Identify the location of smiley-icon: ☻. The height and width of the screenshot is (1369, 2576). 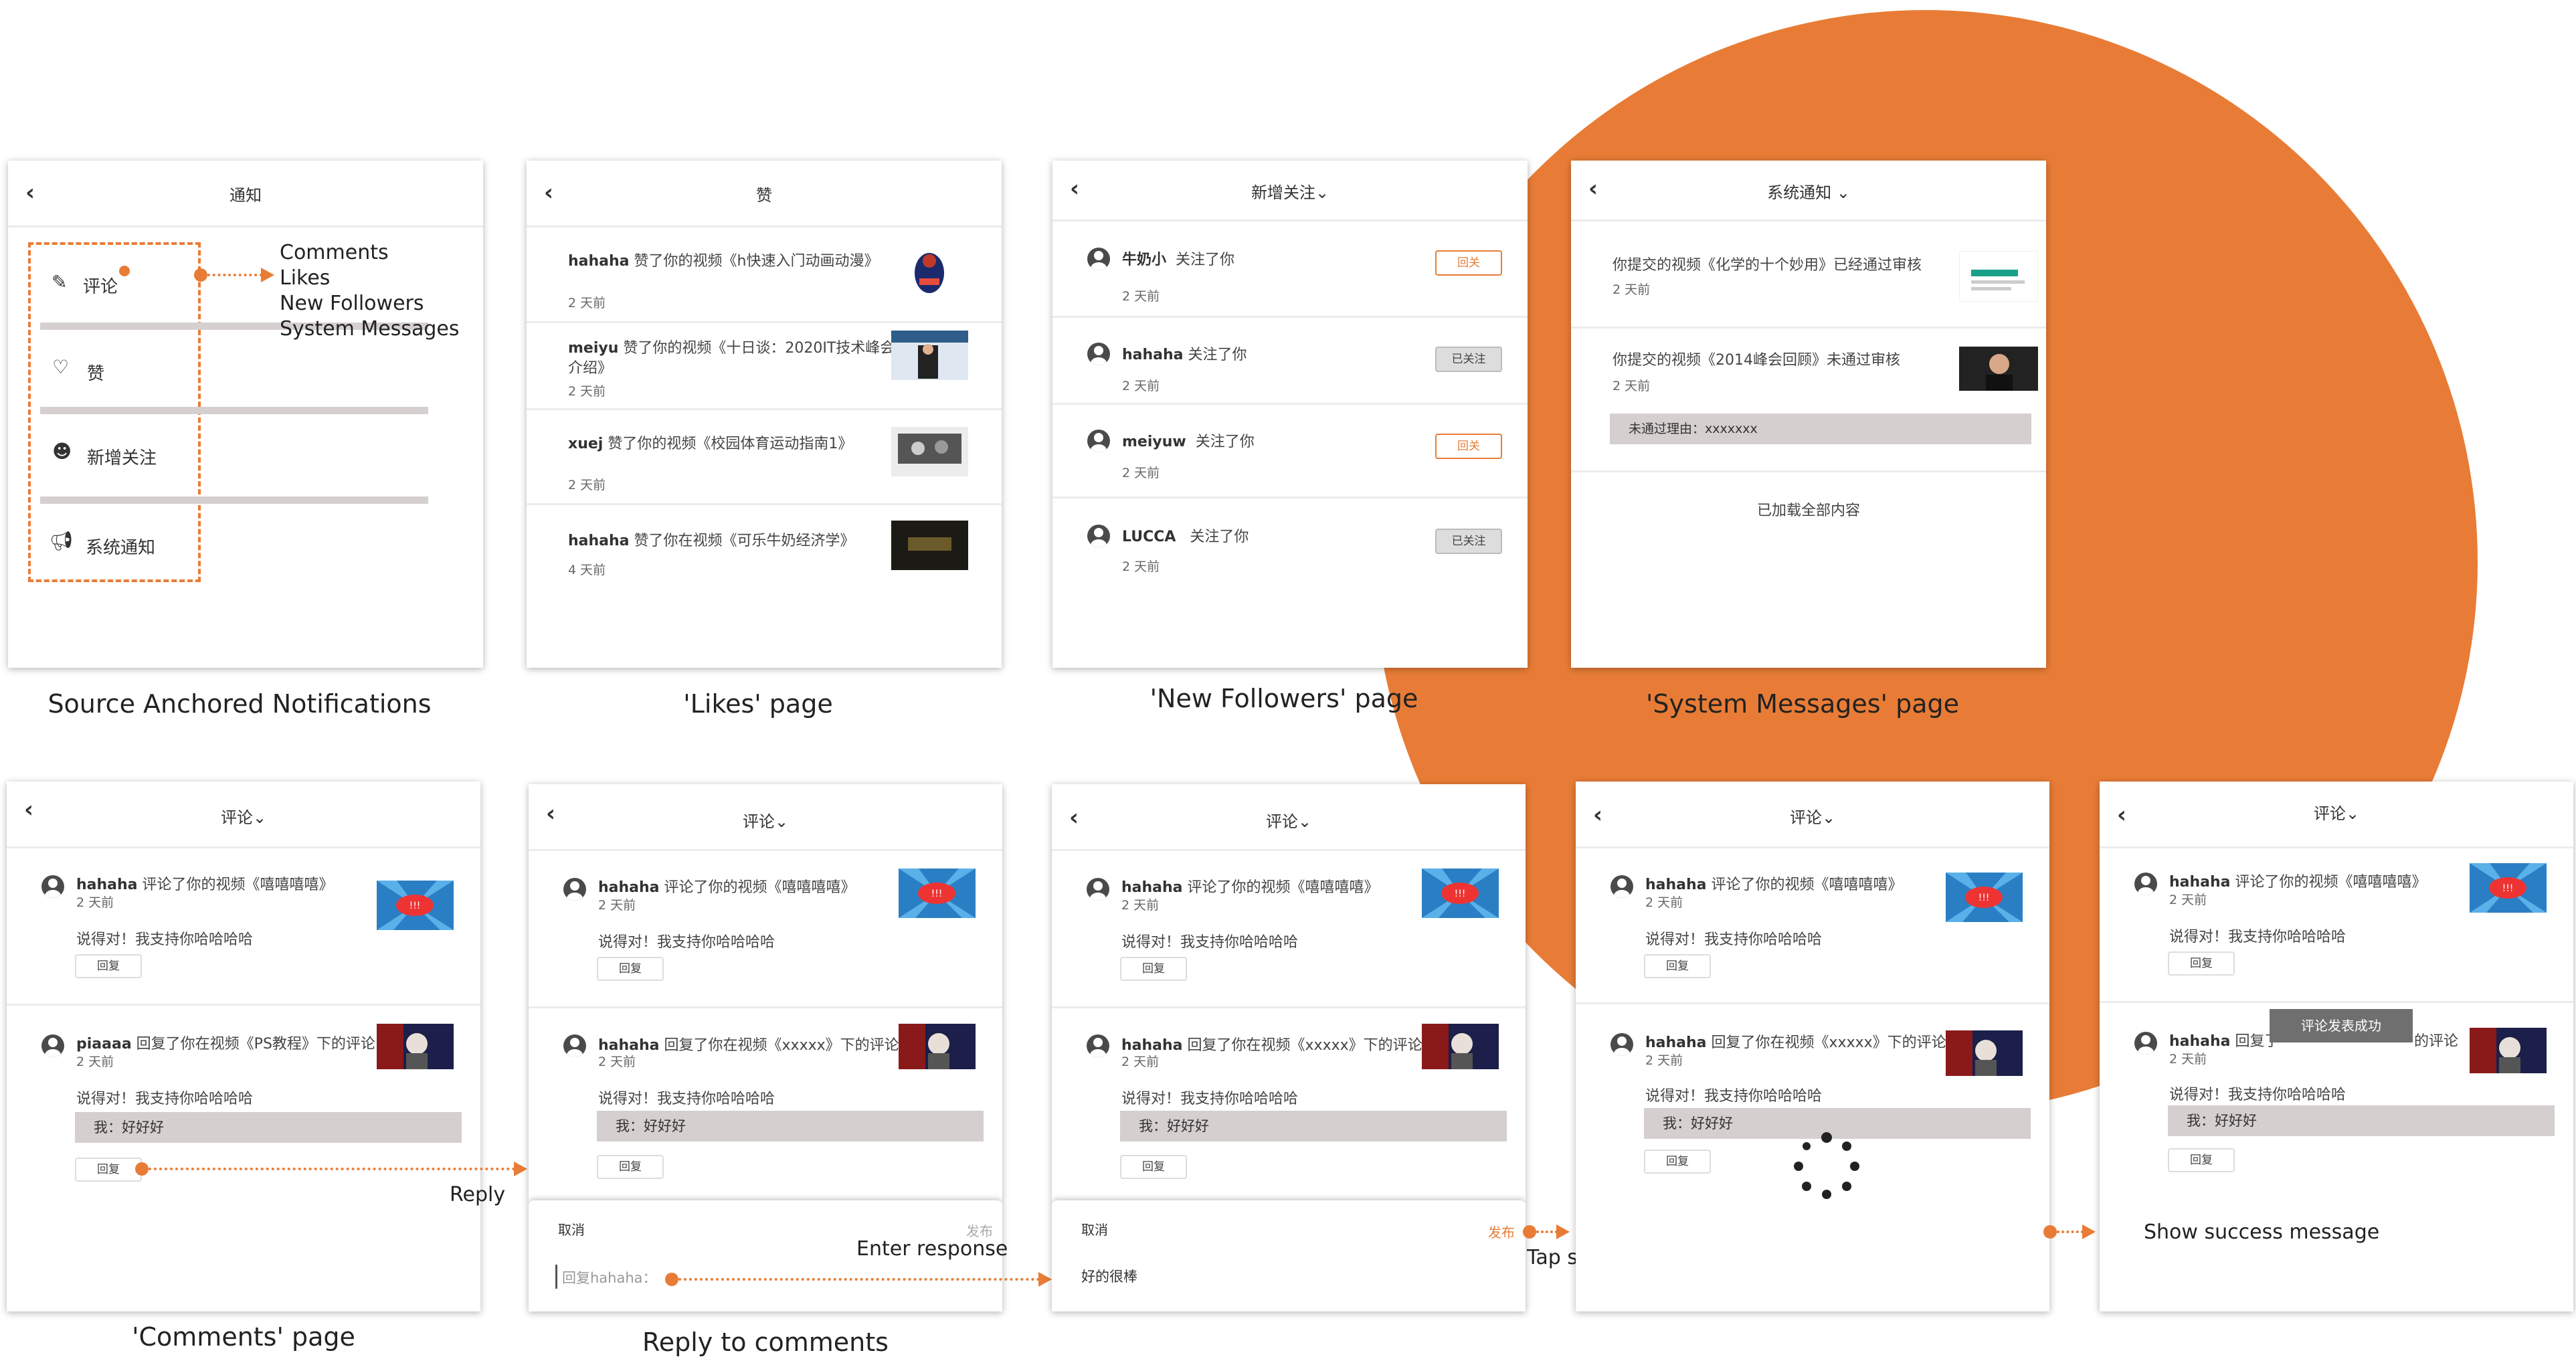
(62, 451).